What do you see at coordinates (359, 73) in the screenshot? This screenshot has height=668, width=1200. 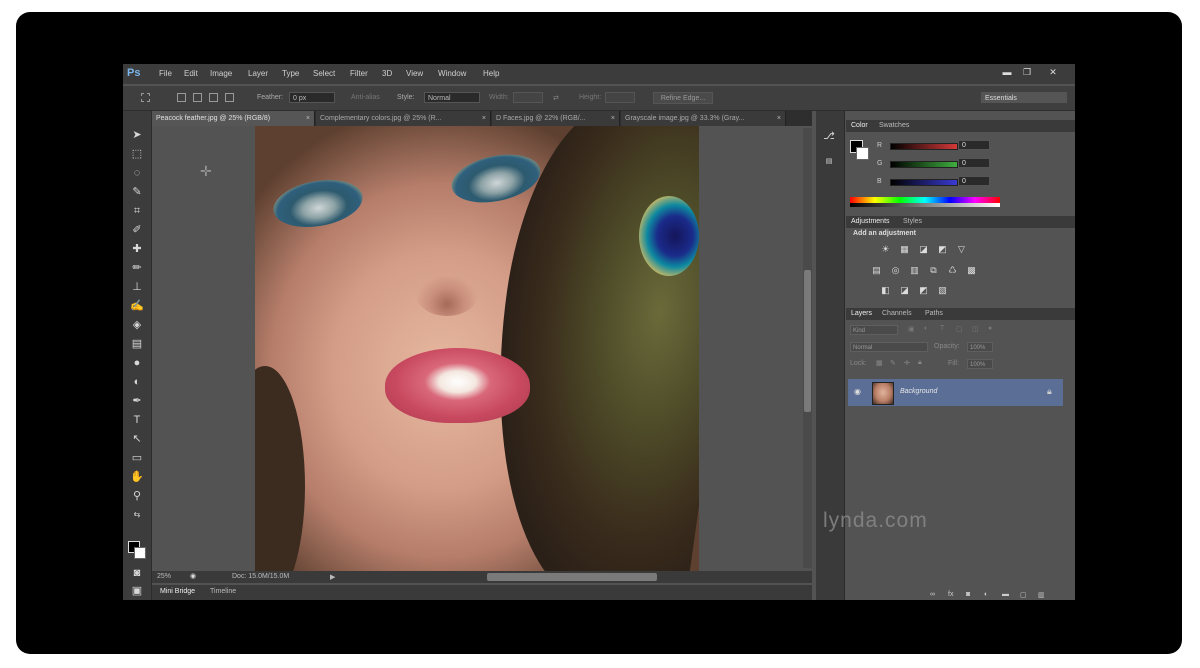 I see `menu-filter: Filter` at bounding box center [359, 73].